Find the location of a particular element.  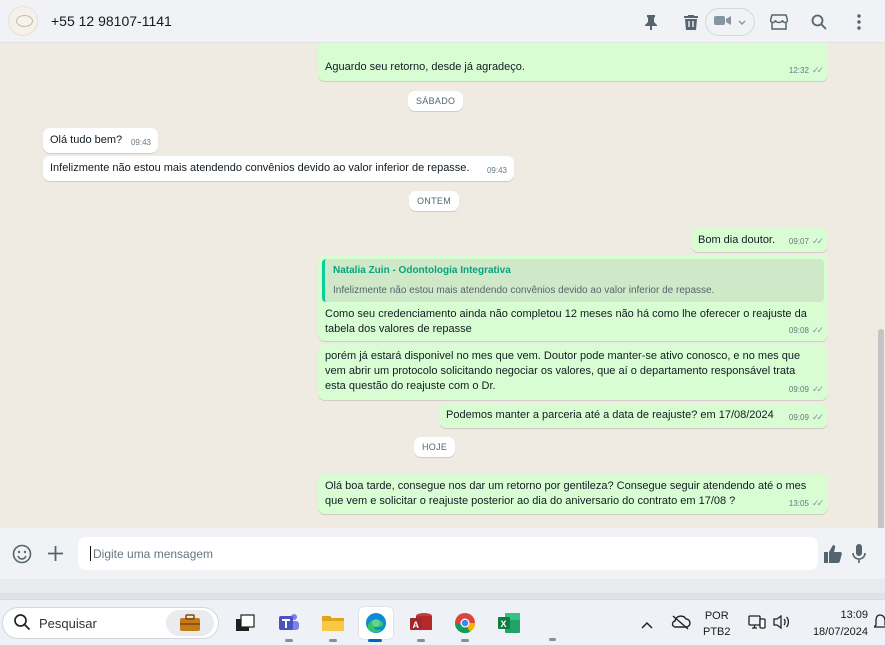

window-bottom-strip is located at coordinates (442, 589).